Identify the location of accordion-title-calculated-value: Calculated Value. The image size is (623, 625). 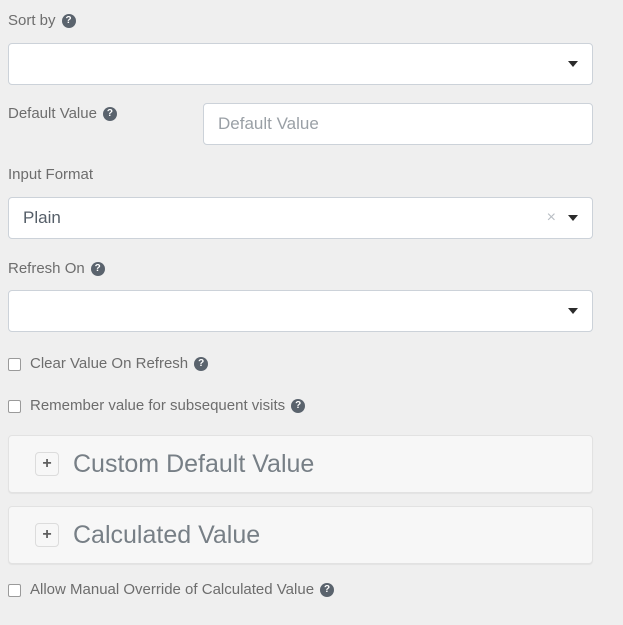
(167, 535).